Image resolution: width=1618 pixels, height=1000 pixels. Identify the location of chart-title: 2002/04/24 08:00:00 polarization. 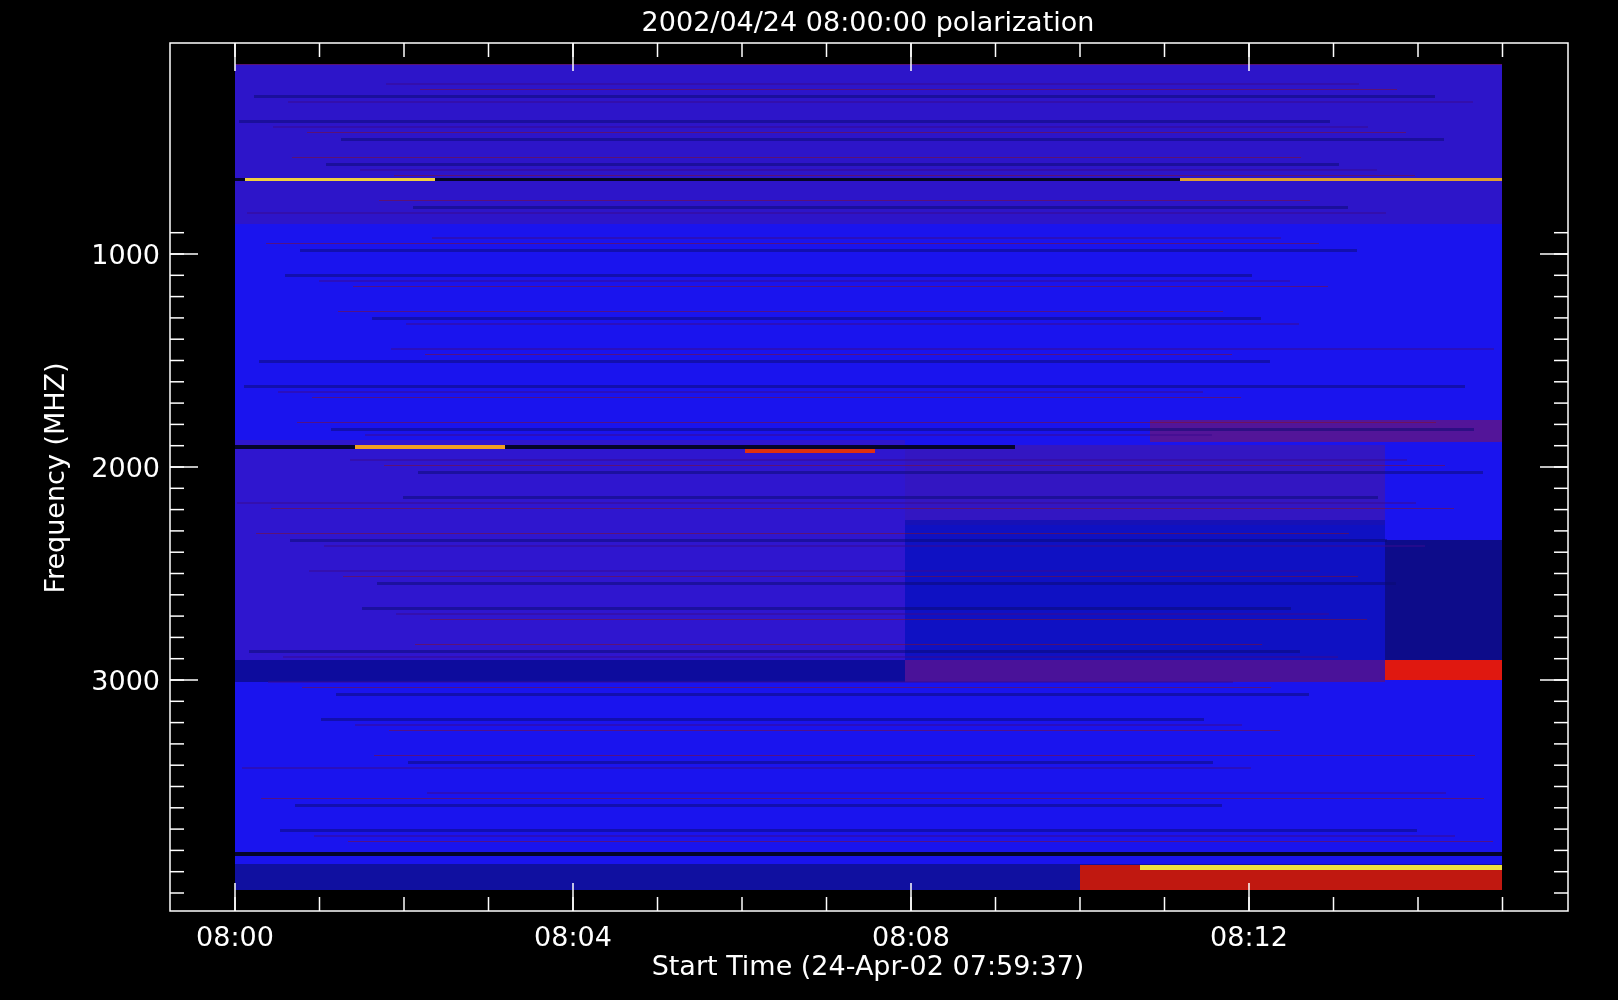
(868, 21).